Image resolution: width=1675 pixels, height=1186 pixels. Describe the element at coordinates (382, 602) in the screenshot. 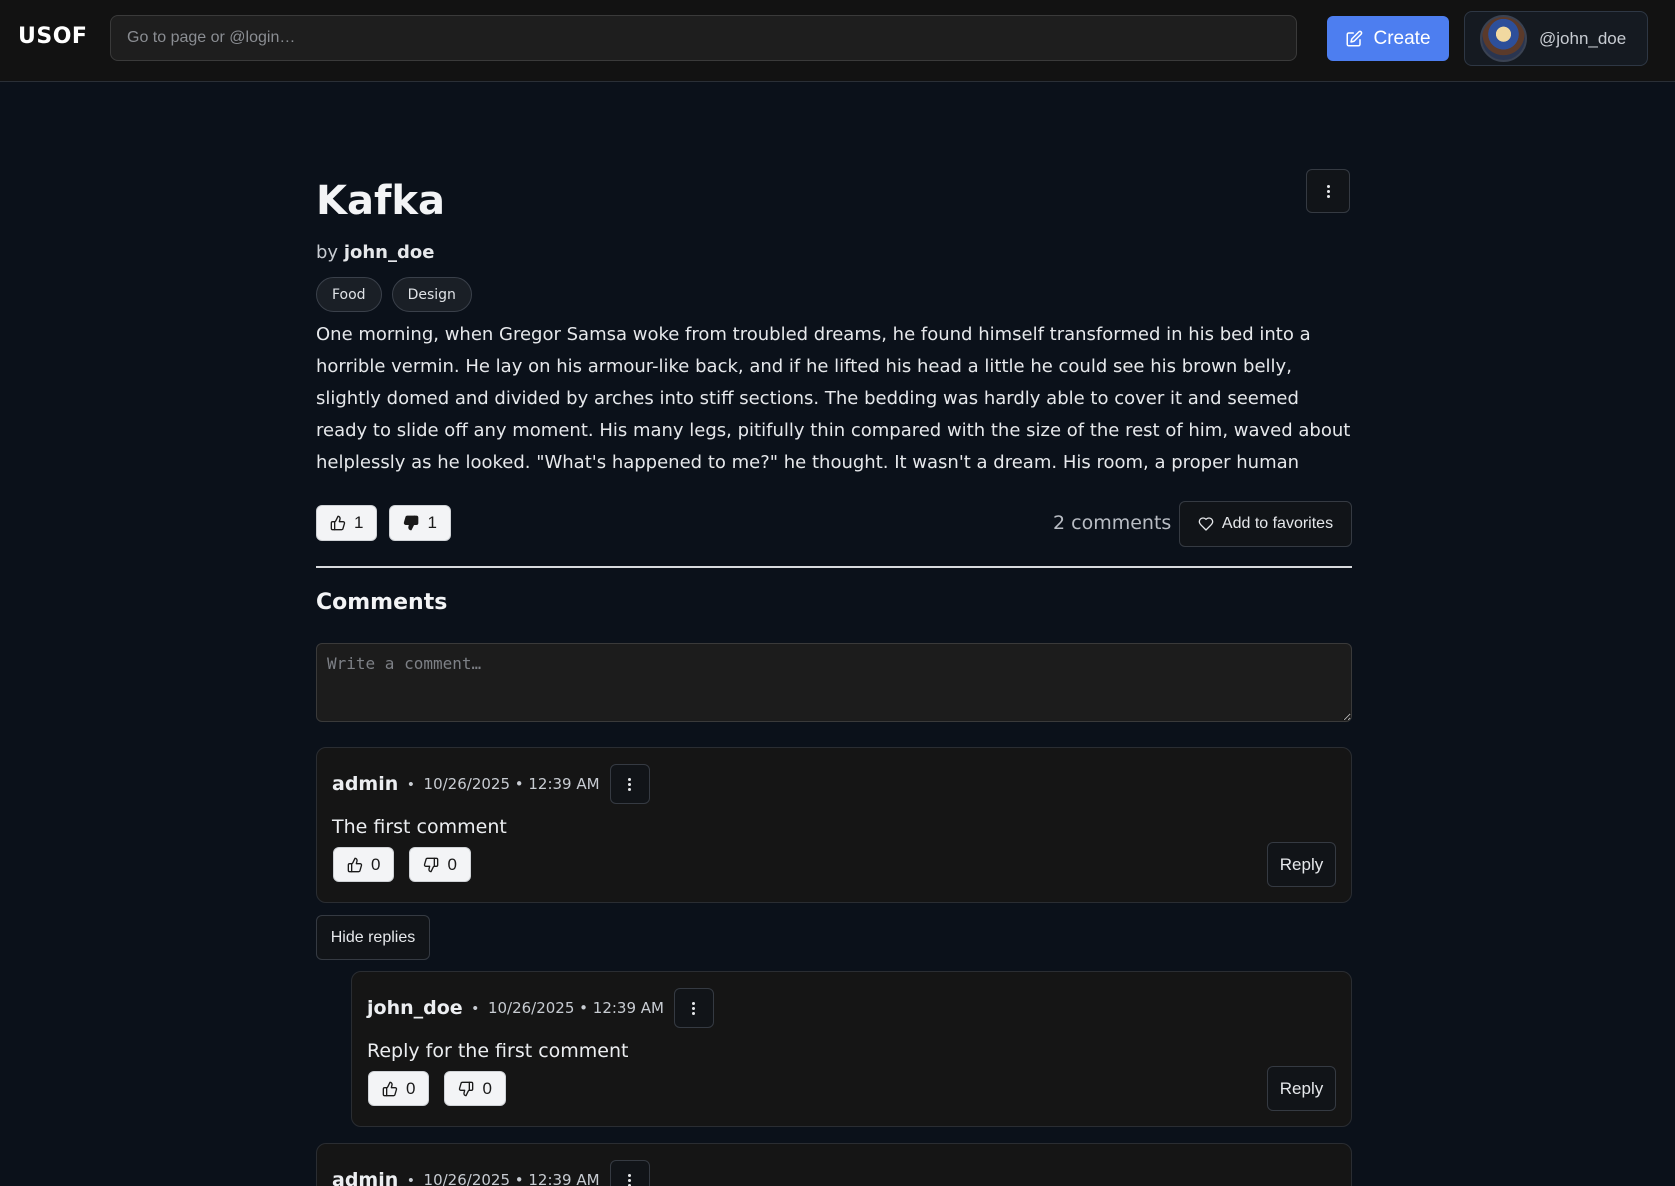

I see `comments-heading: Comments` at that location.